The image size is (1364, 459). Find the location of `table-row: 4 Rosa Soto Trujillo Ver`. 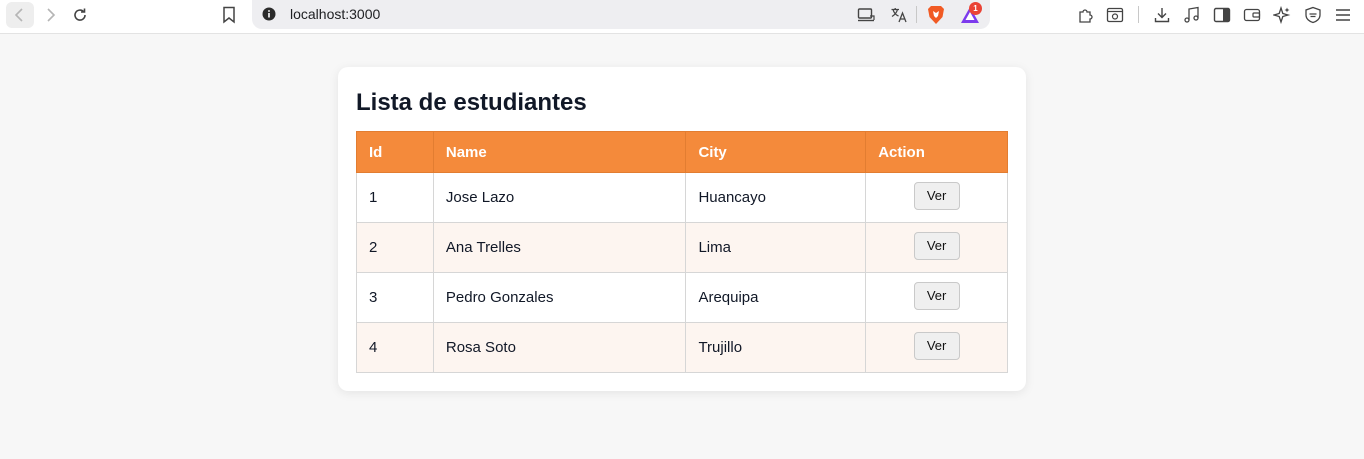

table-row: 4 Rosa Soto Trujillo Ver is located at coordinates (682, 347).